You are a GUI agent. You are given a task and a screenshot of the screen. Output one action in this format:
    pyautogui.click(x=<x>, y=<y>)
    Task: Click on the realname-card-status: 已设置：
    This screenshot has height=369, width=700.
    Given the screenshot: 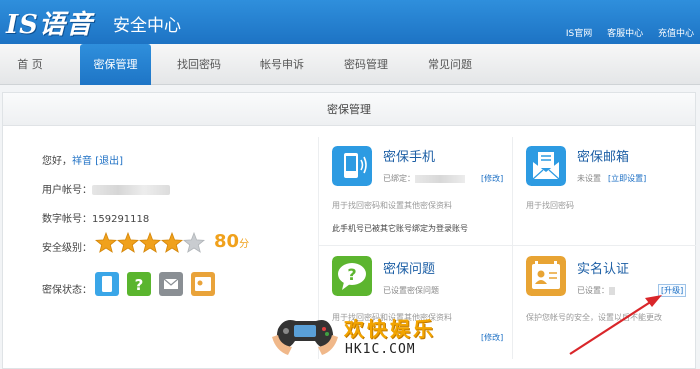 What is the action you would take?
    pyautogui.click(x=596, y=290)
    